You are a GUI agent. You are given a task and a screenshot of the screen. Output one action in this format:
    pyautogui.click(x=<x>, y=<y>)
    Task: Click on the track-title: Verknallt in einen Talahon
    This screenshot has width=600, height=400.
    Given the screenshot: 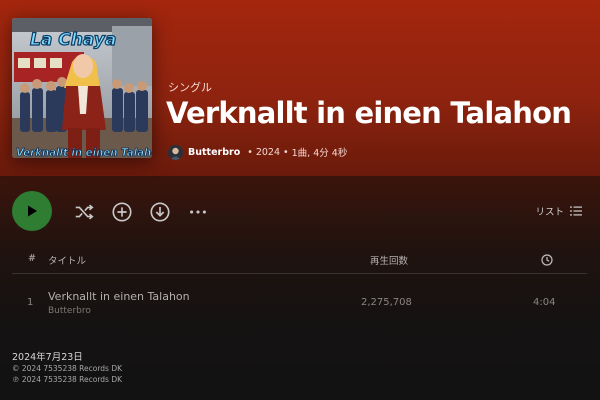 What is the action you would take?
    pyautogui.click(x=119, y=296)
    